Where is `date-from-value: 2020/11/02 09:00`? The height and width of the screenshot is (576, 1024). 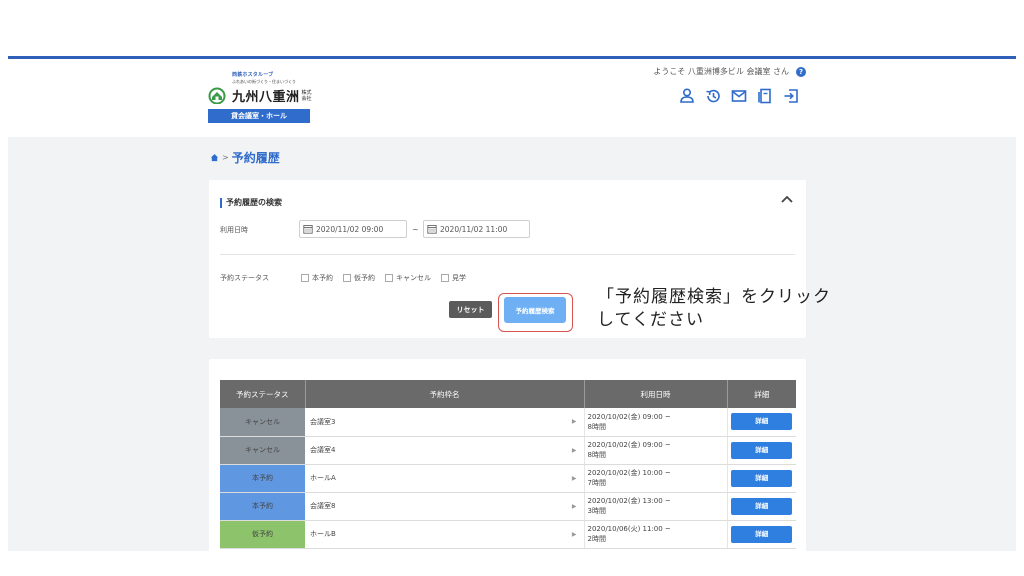 date-from-value: 2020/11/02 09:00 is located at coordinates (350, 229).